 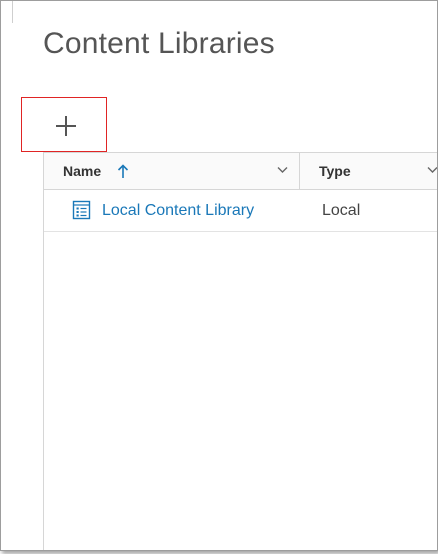 I want to click on divider, so click(x=12, y=12).